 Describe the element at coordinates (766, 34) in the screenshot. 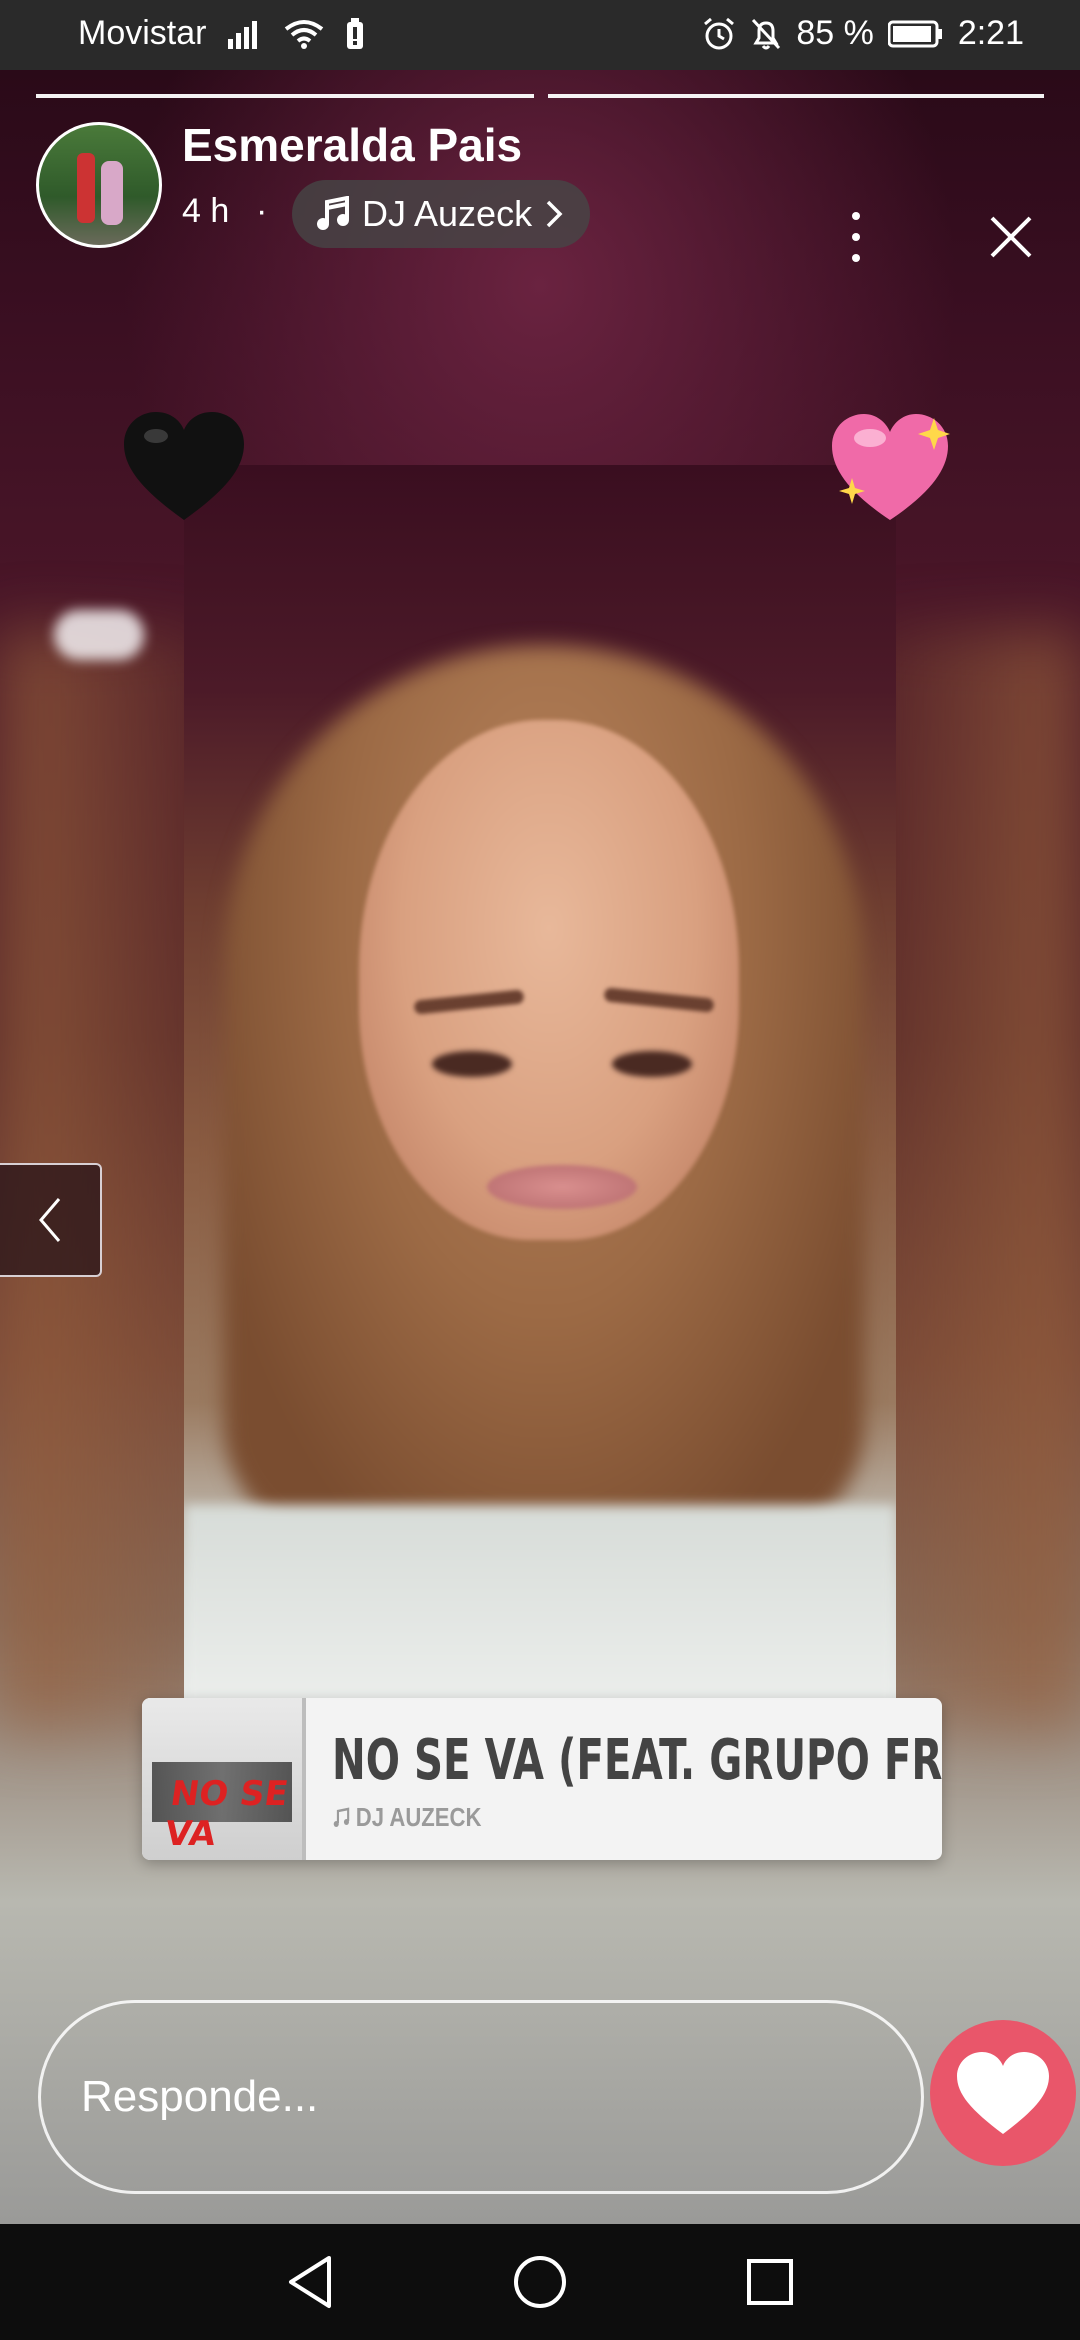

I see `bell-off-icon` at that location.